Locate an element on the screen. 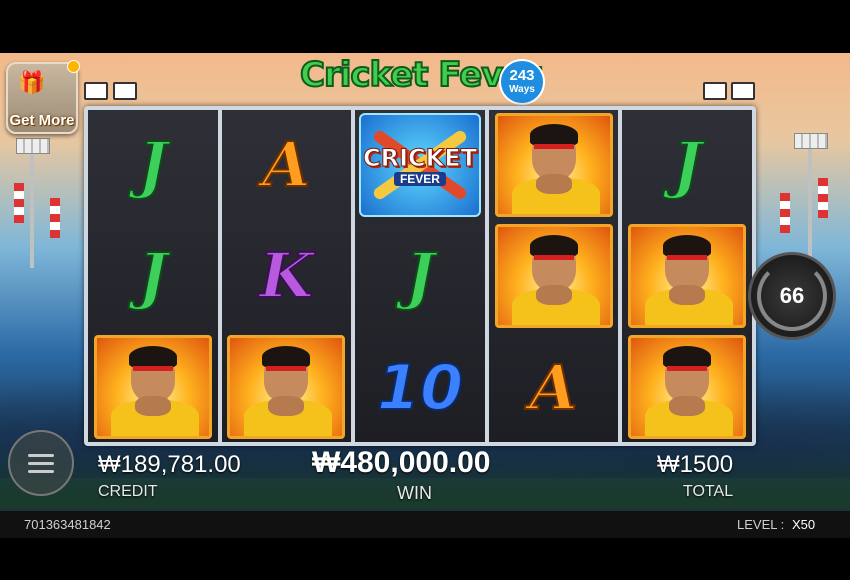 The width and height of the screenshot is (850, 580). reel-cell: CRICKET FEVER is located at coordinates (420, 164).